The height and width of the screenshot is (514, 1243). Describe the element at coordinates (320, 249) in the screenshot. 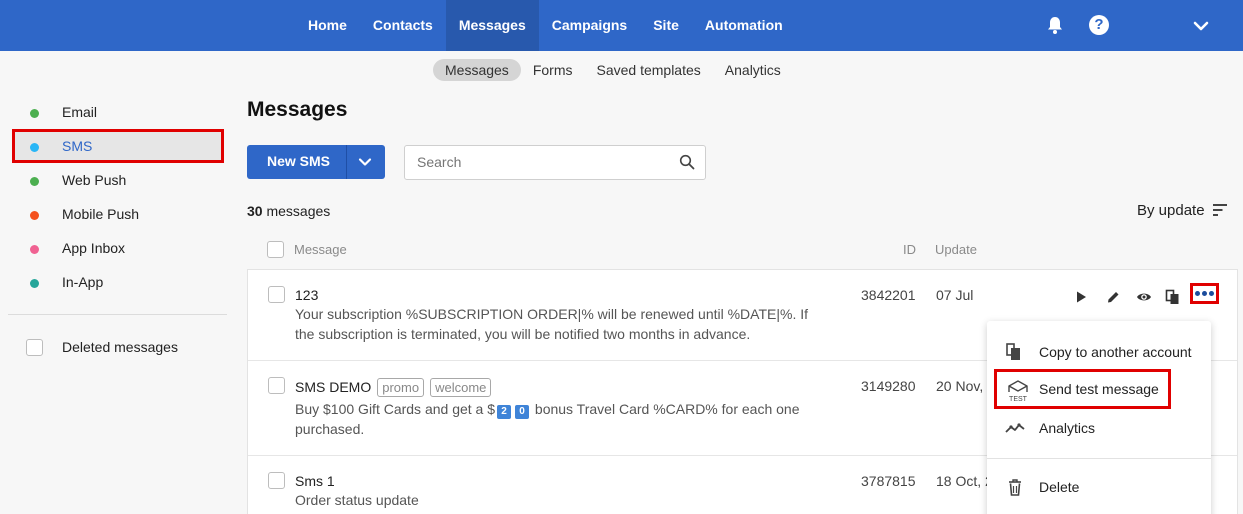

I see `column-header-message: Message` at that location.